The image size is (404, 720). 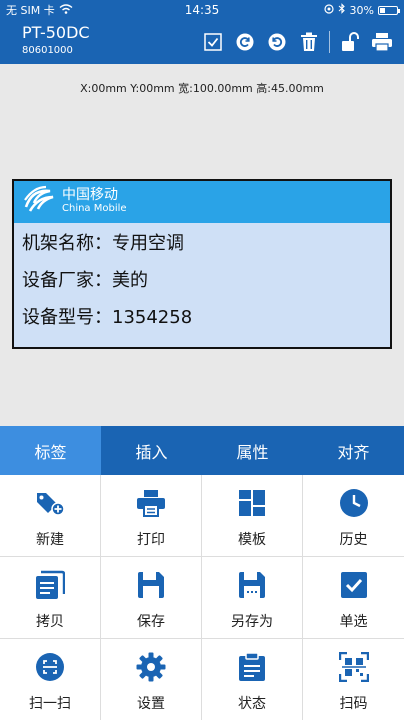 I want to click on gear-icon, so click(x=151, y=667).